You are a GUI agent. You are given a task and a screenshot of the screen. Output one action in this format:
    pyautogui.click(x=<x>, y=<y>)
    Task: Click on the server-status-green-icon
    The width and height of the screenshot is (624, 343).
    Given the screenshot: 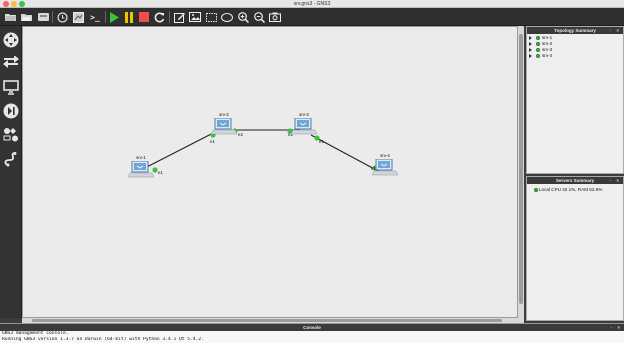 What is the action you would take?
    pyautogui.click(x=536, y=189)
    